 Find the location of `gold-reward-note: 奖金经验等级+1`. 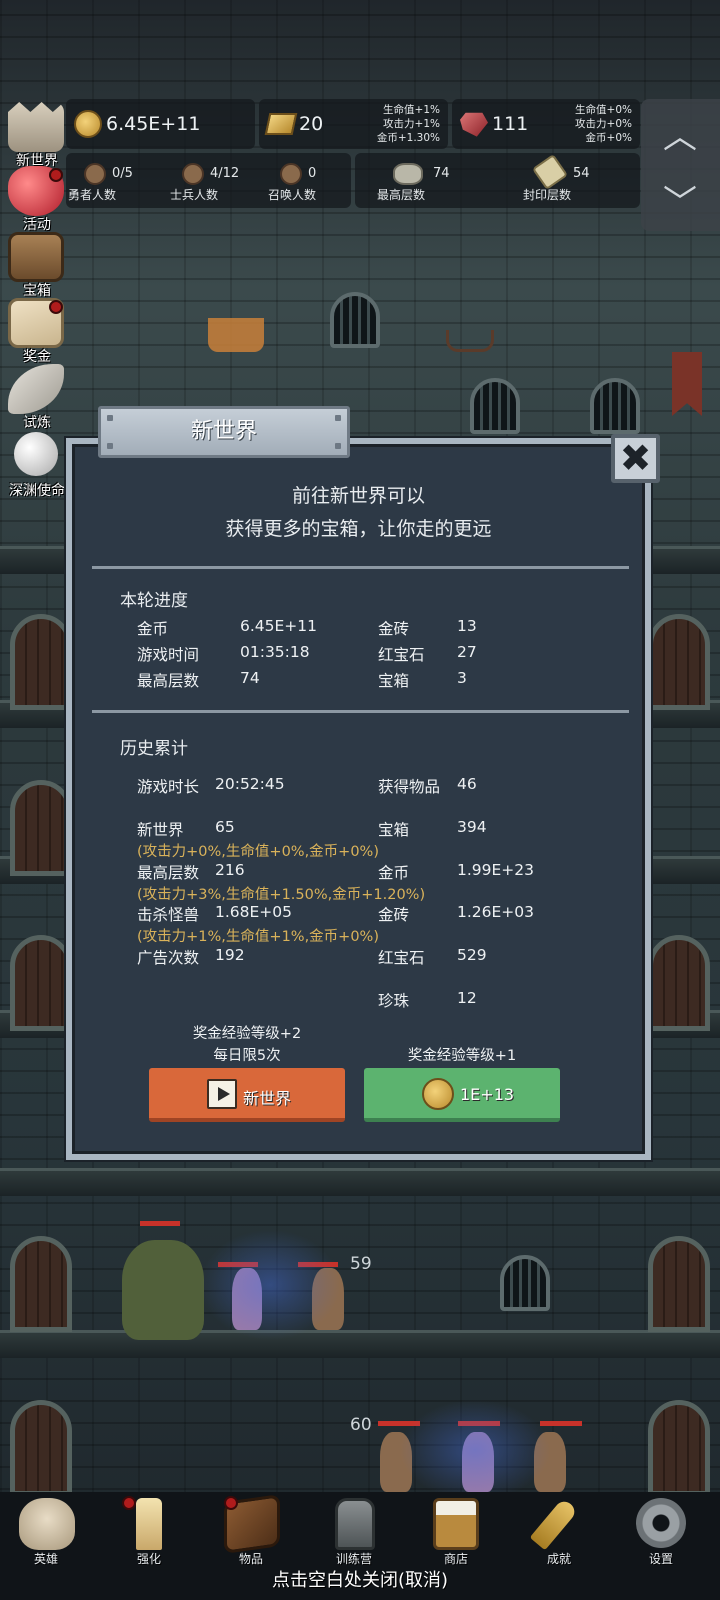

gold-reward-note: 奖金经验等级+1 is located at coordinates (462, 1056).